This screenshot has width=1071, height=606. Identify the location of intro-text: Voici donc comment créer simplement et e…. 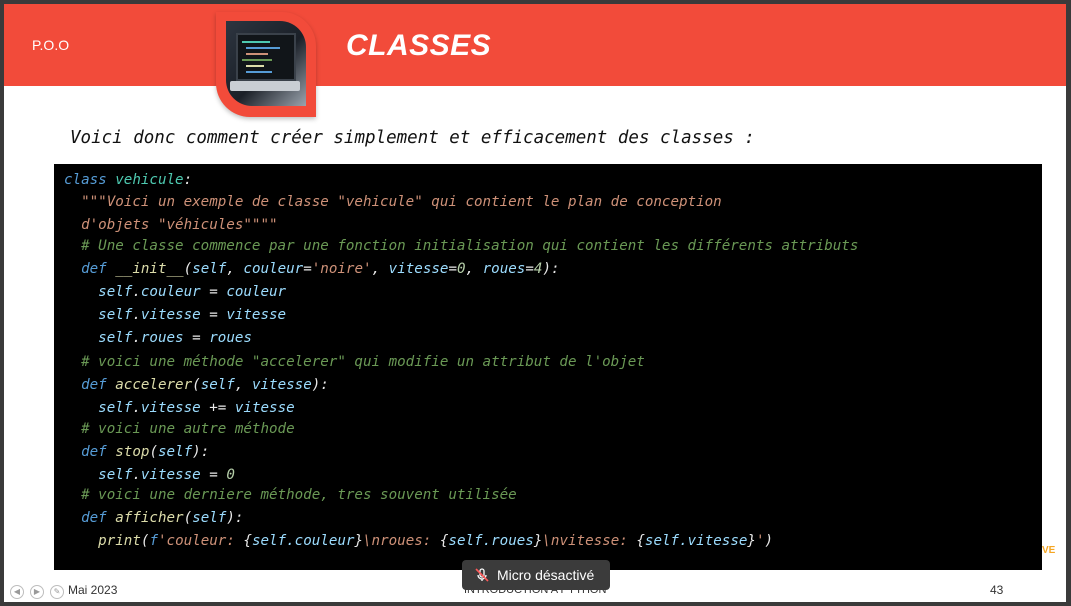
(412, 138).